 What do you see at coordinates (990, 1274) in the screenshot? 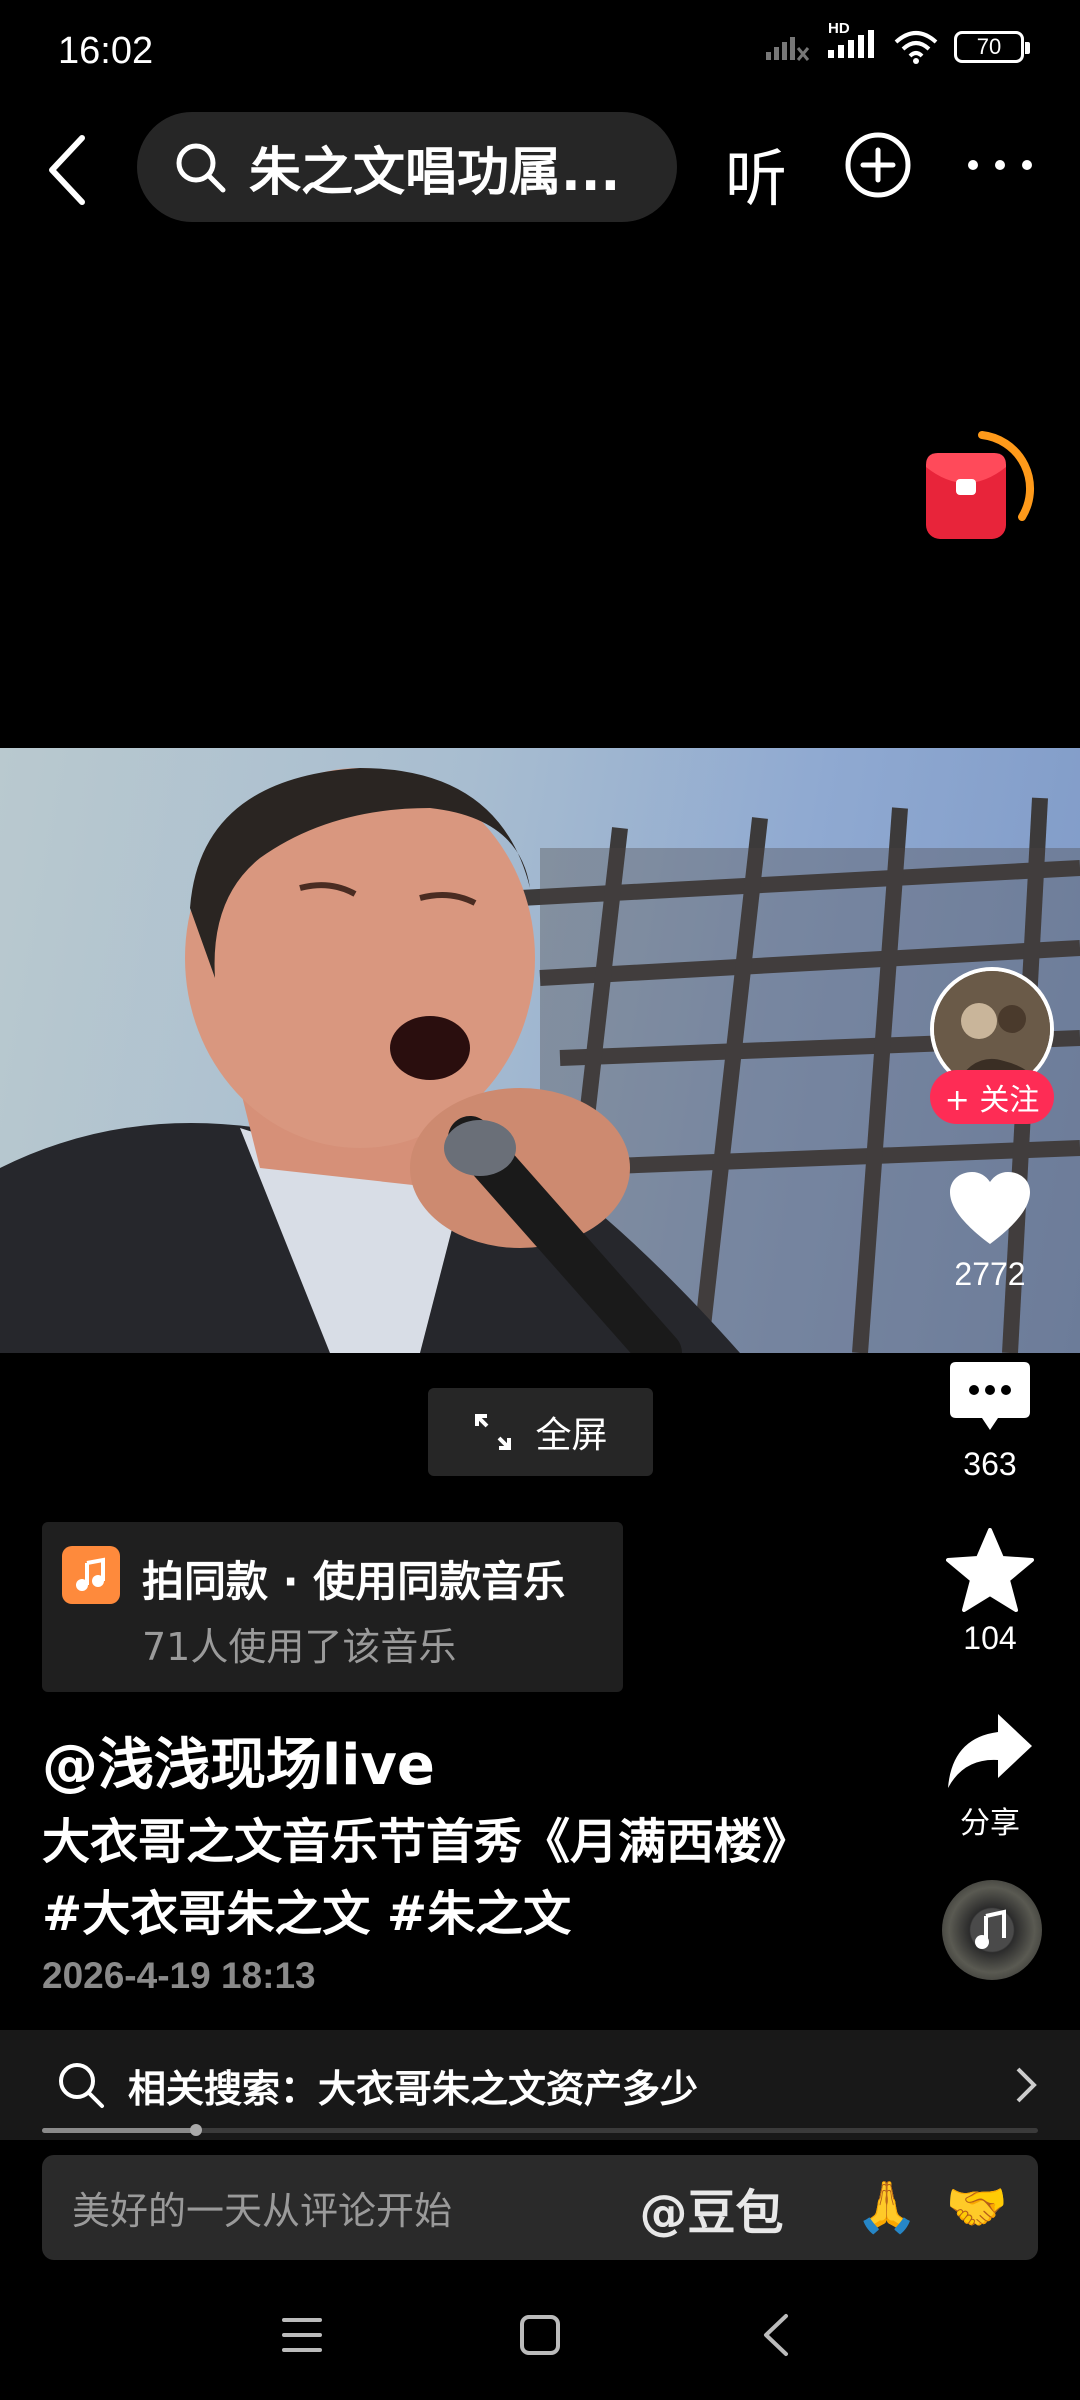
I see `like-count: 2772` at bounding box center [990, 1274].